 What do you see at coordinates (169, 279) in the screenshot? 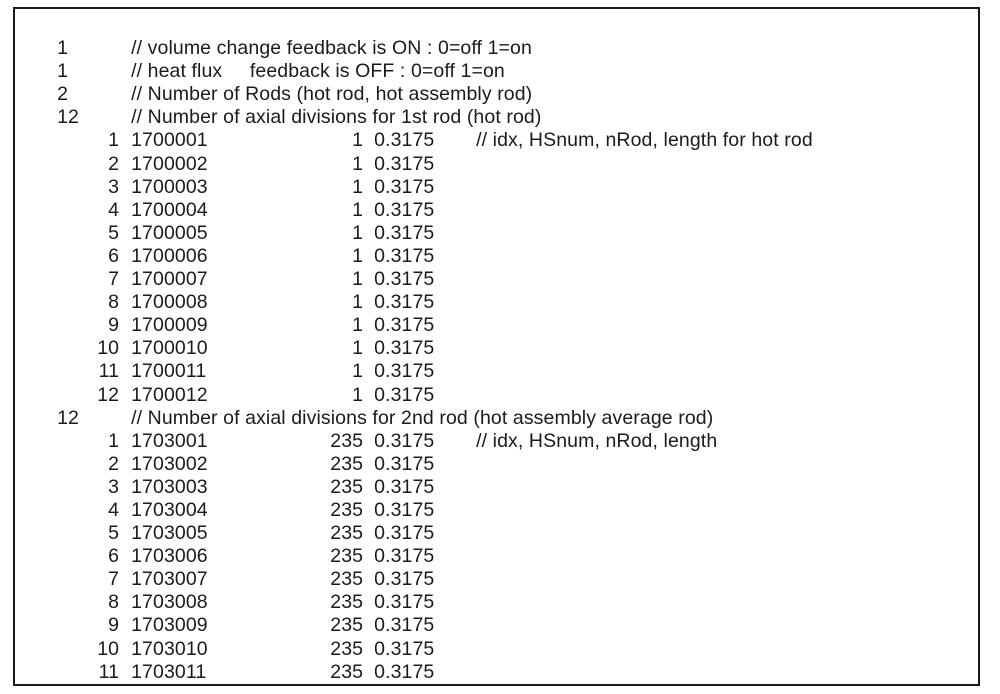
I see `rod-hsnum: 1700007` at bounding box center [169, 279].